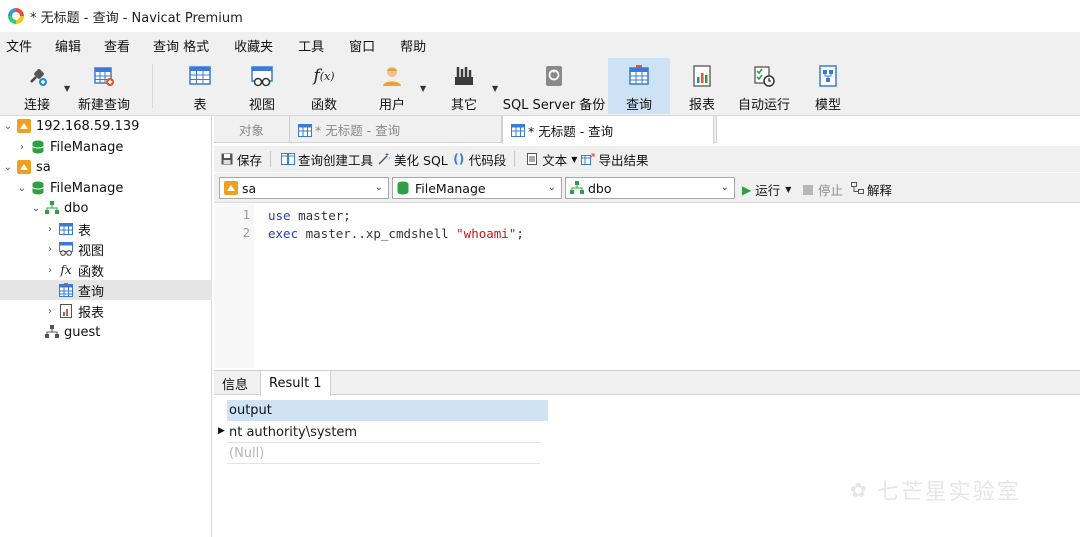 The width and height of the screenshot is (1080, 537). Describe the element at coordinates (37, 86) in the screenshot. I see `connect-button: 连接` at that location.